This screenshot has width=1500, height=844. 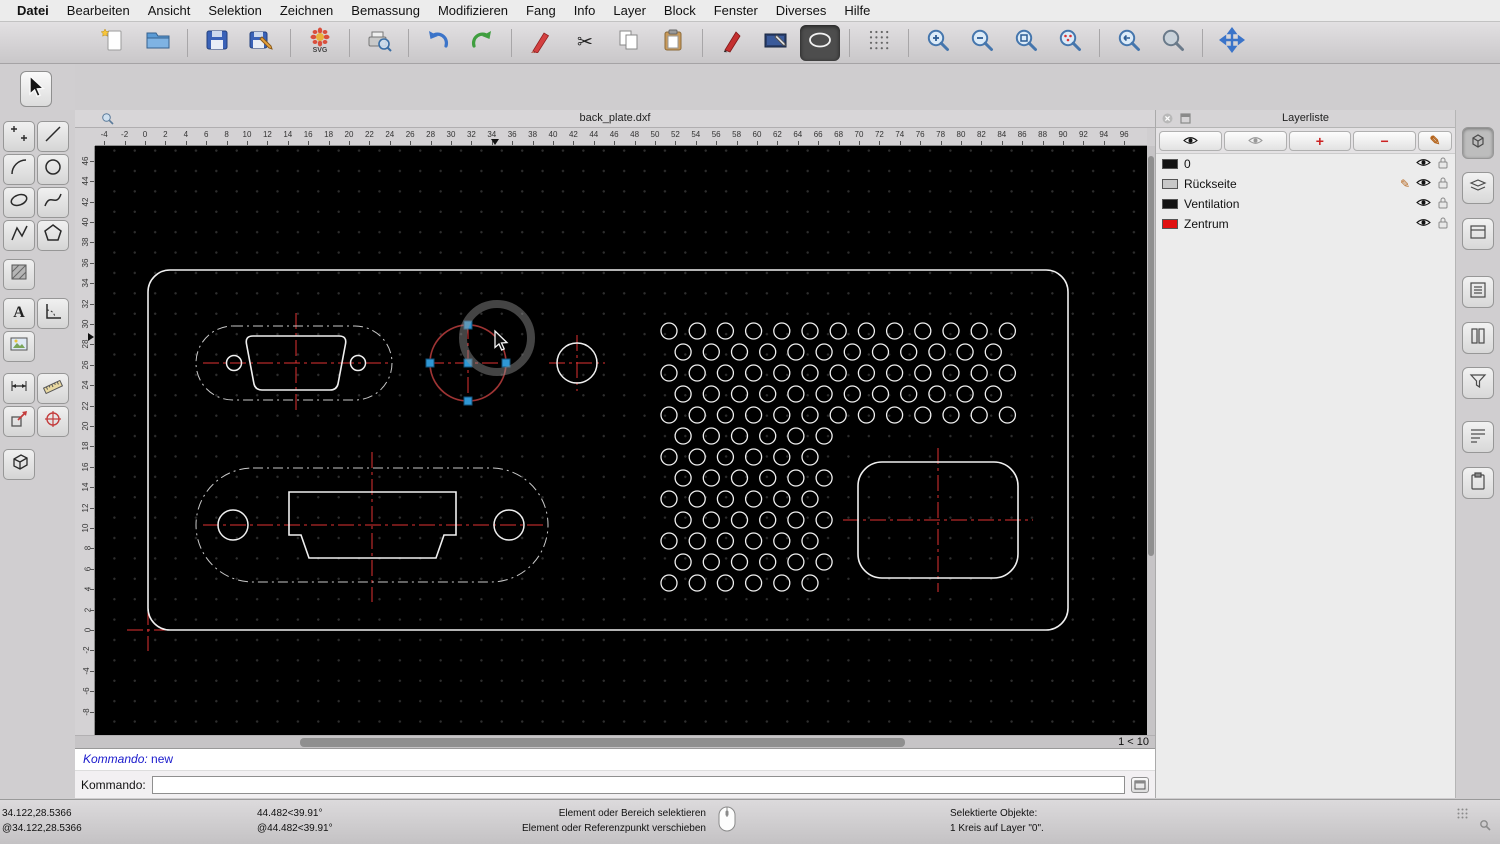 I want to click on undo-button, so click(x=438, y=43).